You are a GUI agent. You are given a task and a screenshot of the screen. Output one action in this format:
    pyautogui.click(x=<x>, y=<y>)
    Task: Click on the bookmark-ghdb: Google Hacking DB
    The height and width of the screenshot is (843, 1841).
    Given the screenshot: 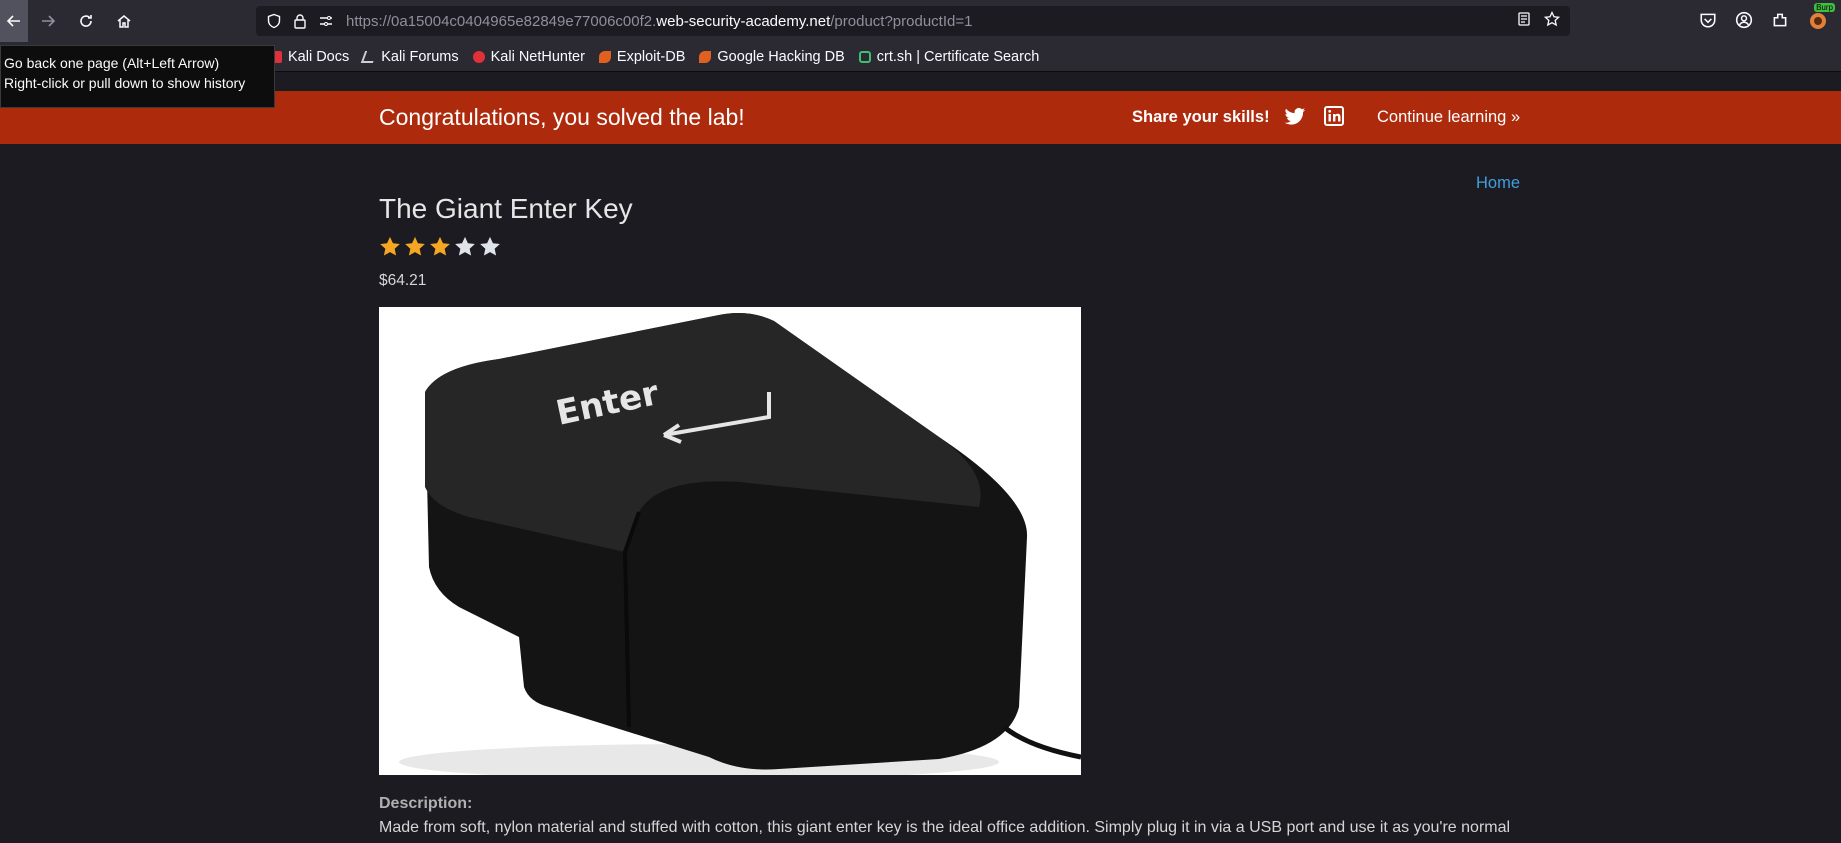 What is the action you would take?
    pyautogui.click(x=772, y=56)
    